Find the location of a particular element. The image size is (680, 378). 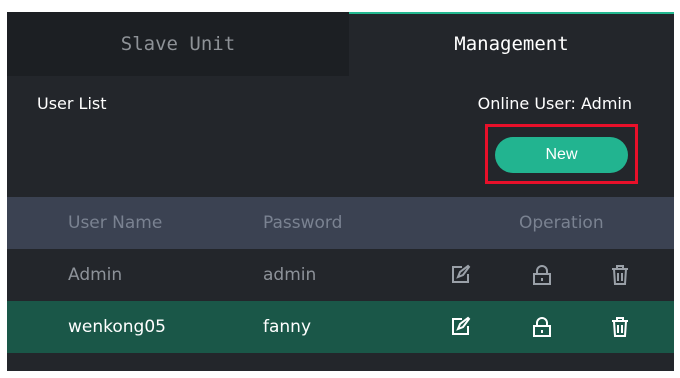

tab-management: Management is located at coordinates (511, 44).